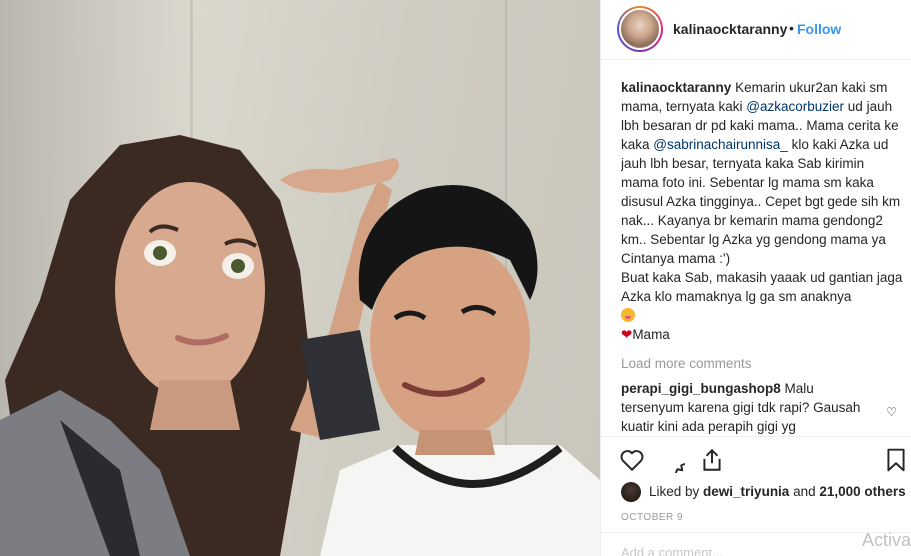 The width and height of the screenshot is (911, 556). What do you see at coordinates (632, 460) in the screenshot?
I see `heart-outline-icon` at bounding box center [632, 460].